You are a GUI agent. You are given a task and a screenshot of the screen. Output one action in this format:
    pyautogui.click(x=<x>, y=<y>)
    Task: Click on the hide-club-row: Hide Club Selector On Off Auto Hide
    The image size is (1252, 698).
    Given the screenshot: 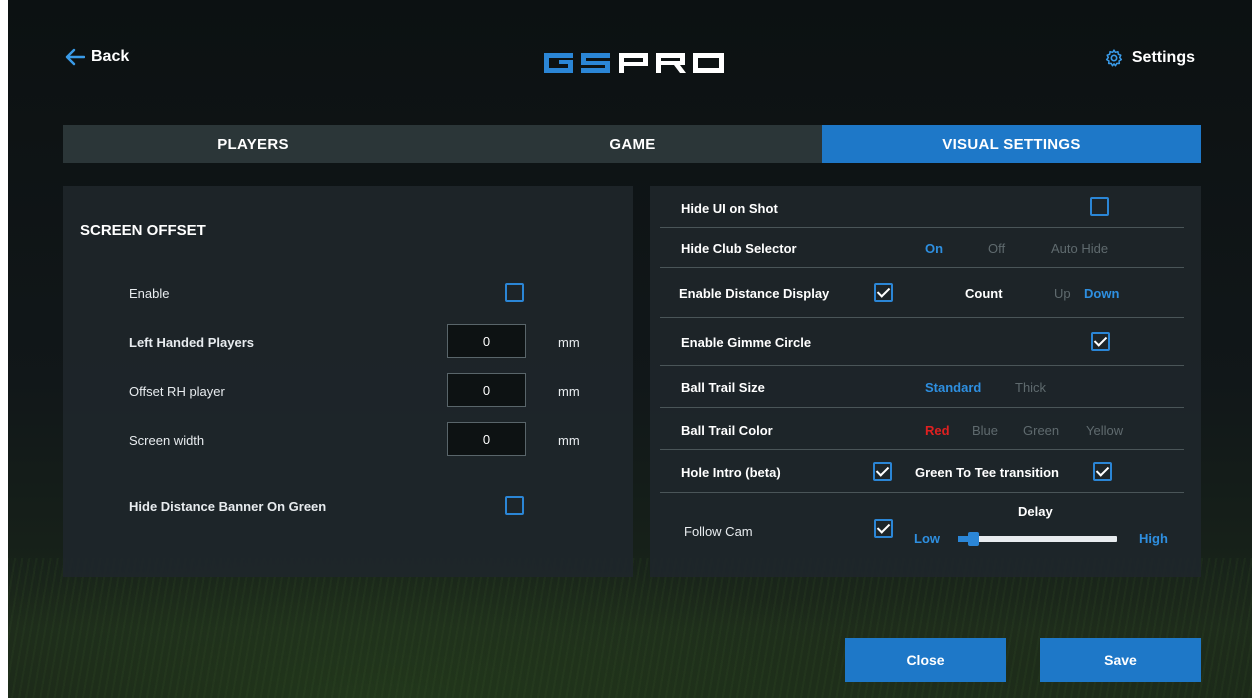 What is the action you would take?
    pyautogui.click(x=922, y=248)
    